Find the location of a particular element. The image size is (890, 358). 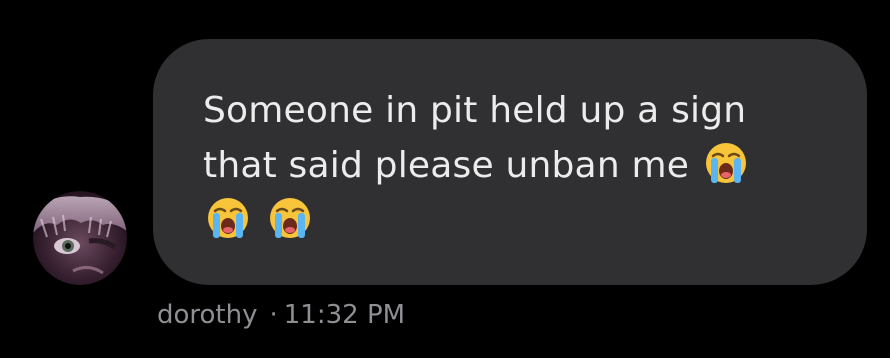

message-meta: dorothy · 11:32 PM is located at coordinates (281, 315).